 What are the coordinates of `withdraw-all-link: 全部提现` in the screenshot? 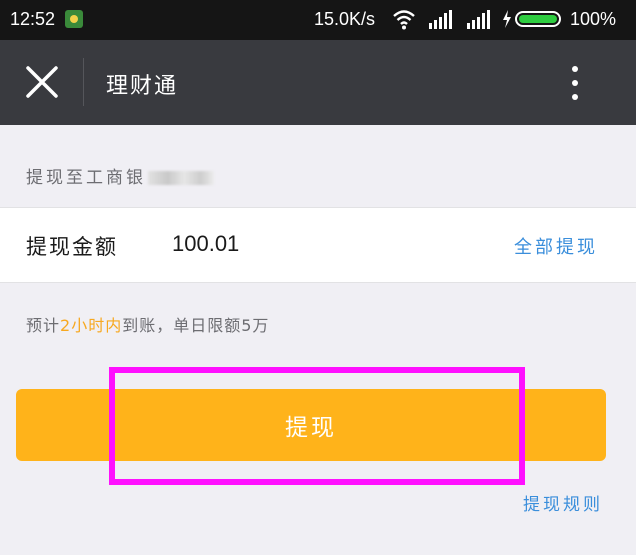 It's located at (556, 246).